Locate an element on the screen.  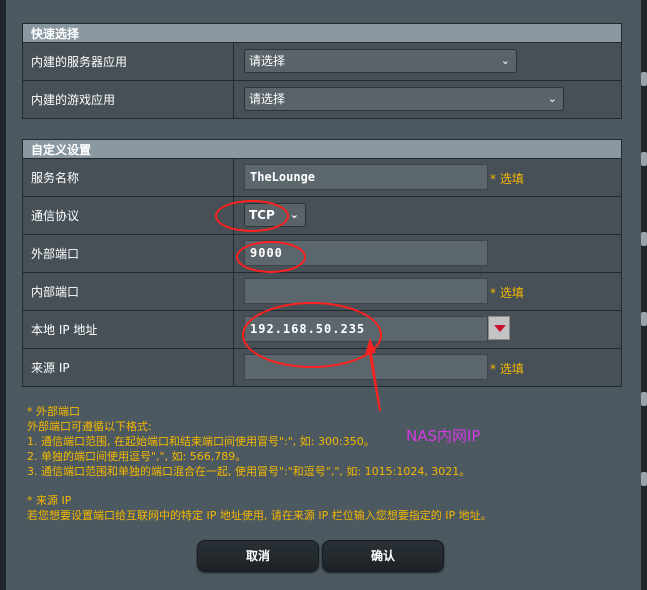
external-port-note-2: 2. 单独的端口间使用逗号",", 如: 566,789。 is located at coordinates (137, 456).